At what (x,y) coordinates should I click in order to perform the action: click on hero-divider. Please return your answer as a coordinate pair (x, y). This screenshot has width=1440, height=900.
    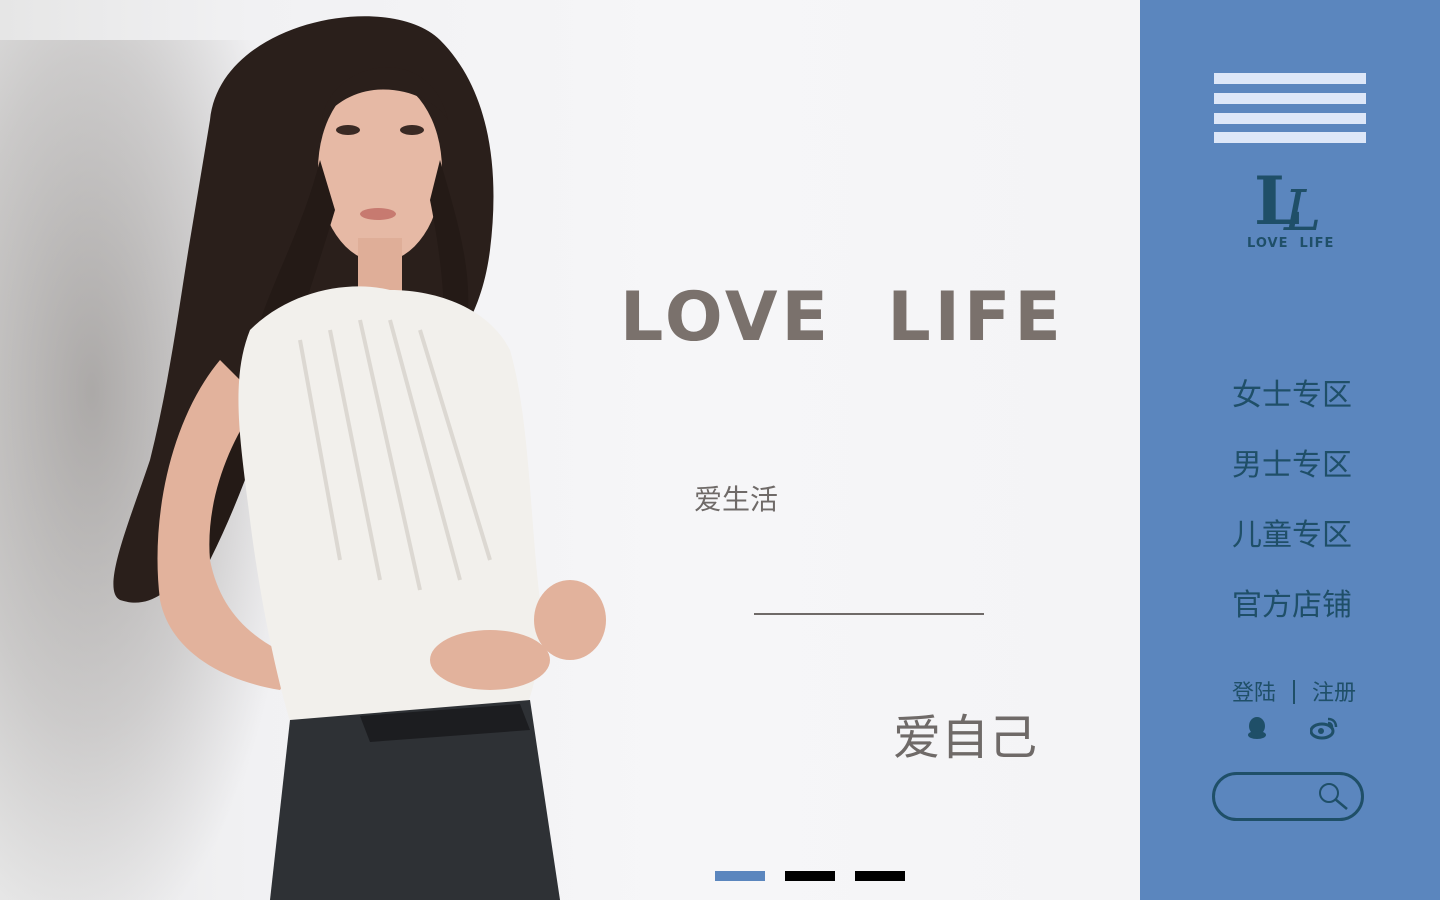
    Looking at the image, I should click on (869, 614).